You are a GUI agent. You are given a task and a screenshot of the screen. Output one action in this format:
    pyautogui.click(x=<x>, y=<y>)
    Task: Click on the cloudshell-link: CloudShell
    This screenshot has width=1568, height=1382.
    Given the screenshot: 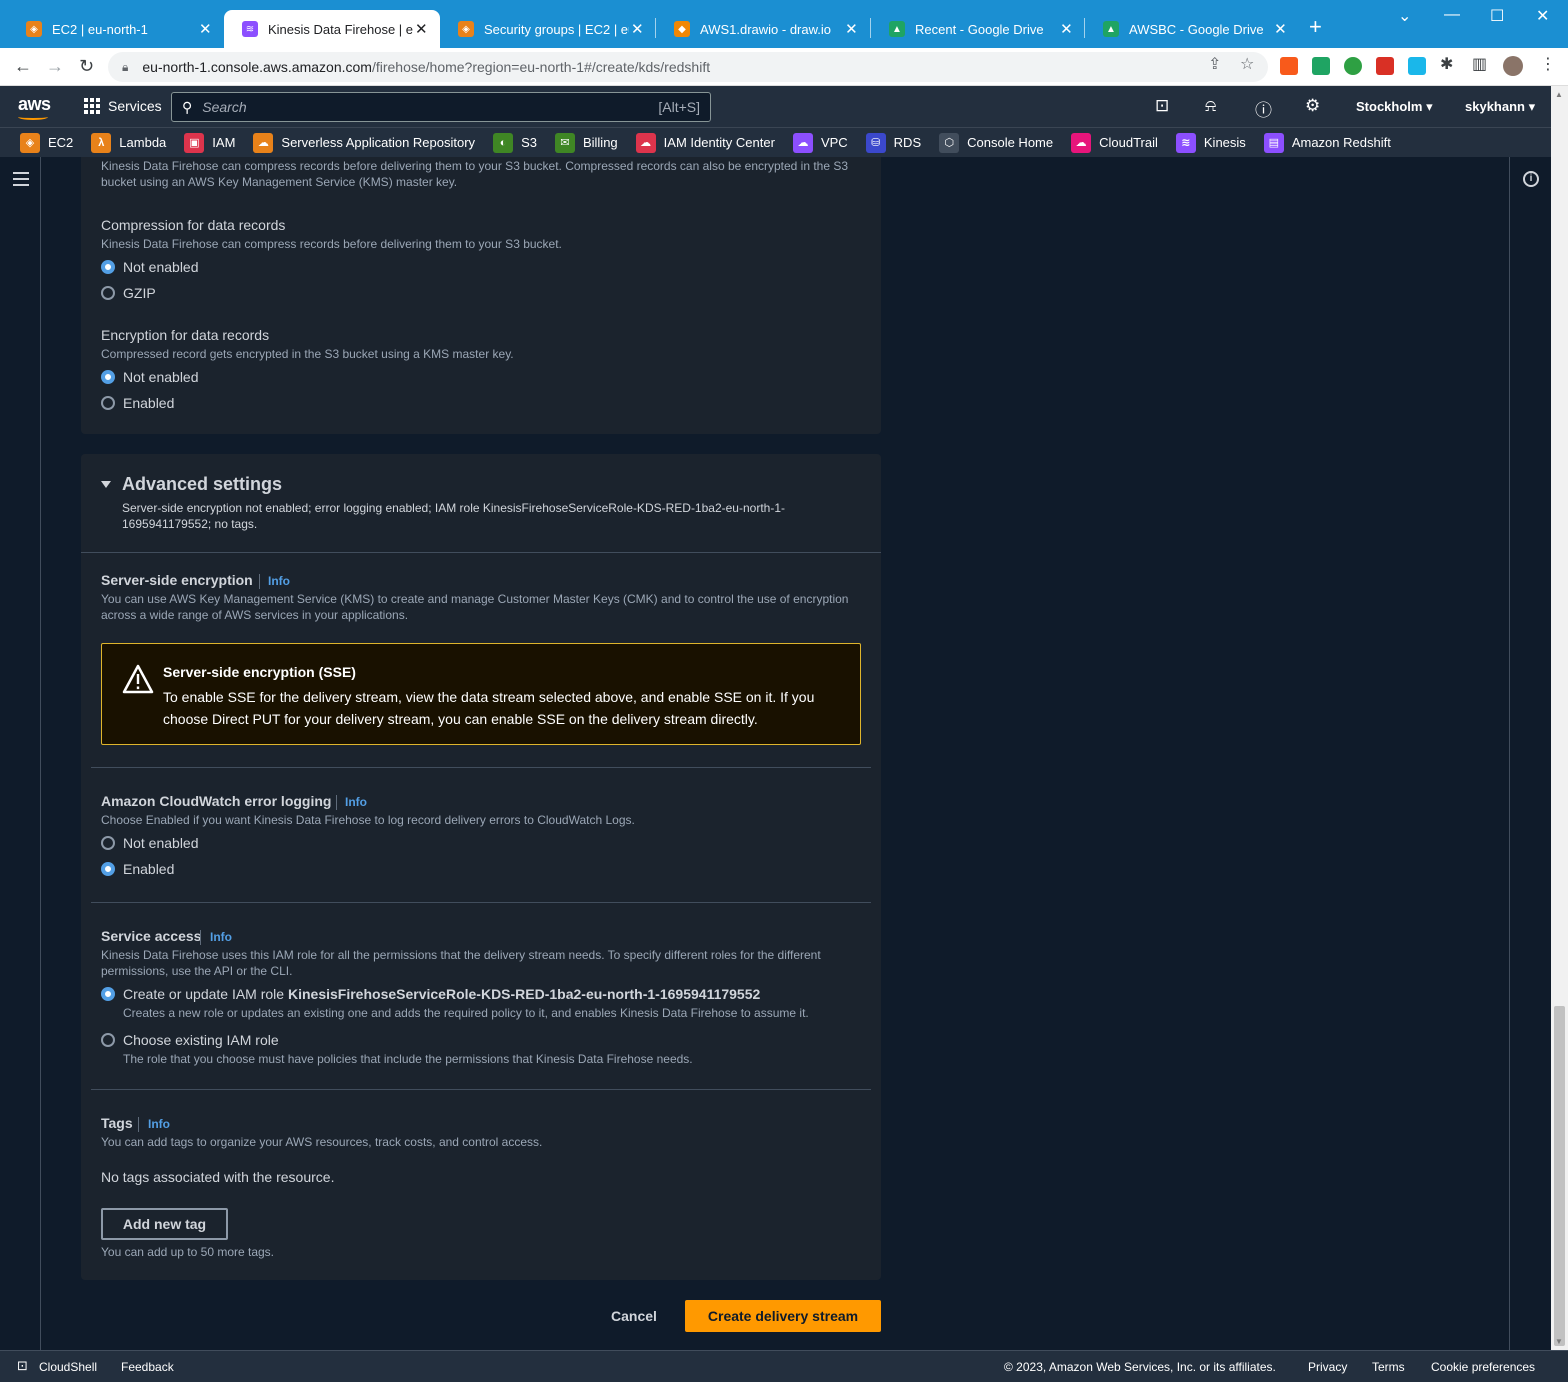 What is the action you would take?
    pyautogui.click(x=68, y=1367)
    